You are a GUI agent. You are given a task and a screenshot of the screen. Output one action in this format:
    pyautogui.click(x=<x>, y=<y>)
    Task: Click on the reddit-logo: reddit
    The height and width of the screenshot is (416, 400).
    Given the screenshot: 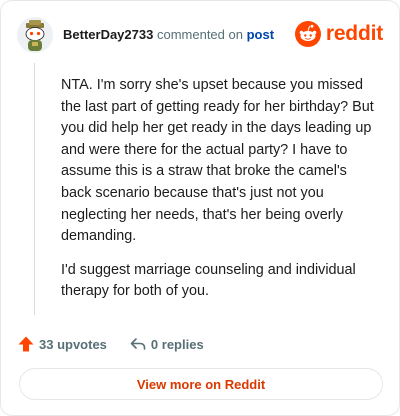 What is the action you would take?
    pyautogui.click(x=338, y=34)
    